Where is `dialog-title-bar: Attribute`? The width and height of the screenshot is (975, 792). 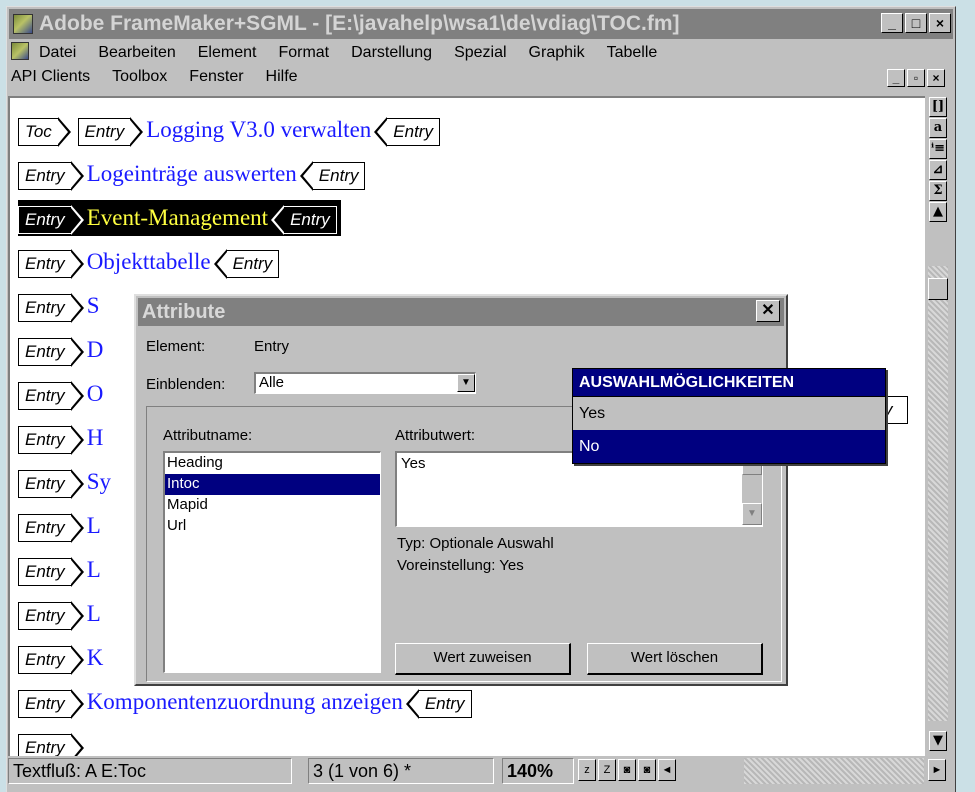
dialog-title-bar: Attribute is located at coordinates (461, 312).